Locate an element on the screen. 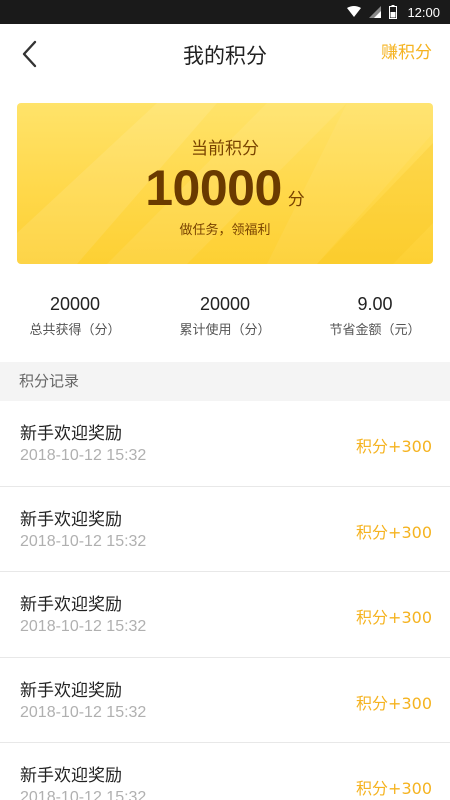  current-points-row: 10000 分 is located at coordinates (225, 189).